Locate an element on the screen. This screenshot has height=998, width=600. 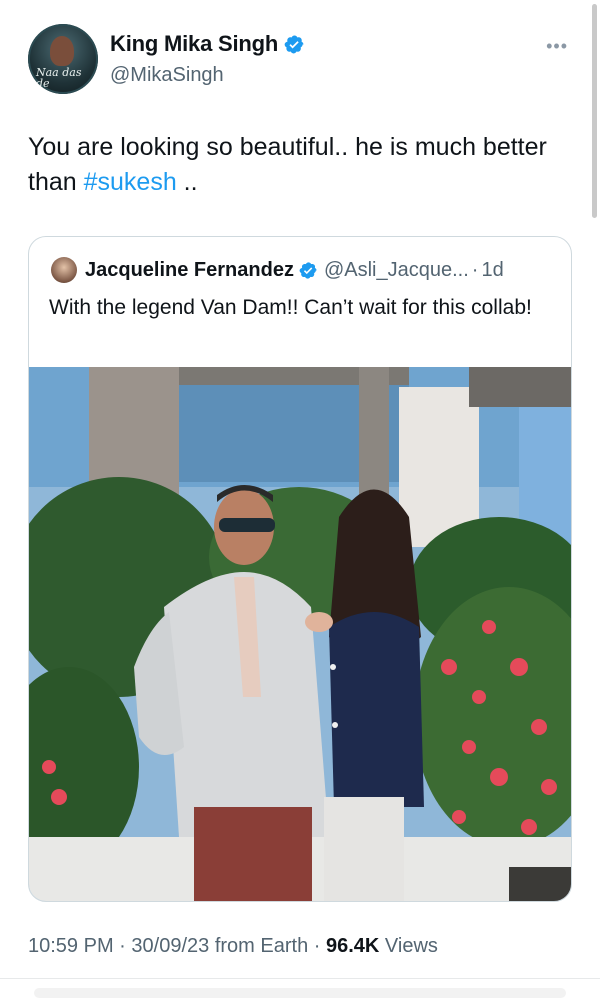
more-options-icon: ••• is located at coordinates (557, 46).